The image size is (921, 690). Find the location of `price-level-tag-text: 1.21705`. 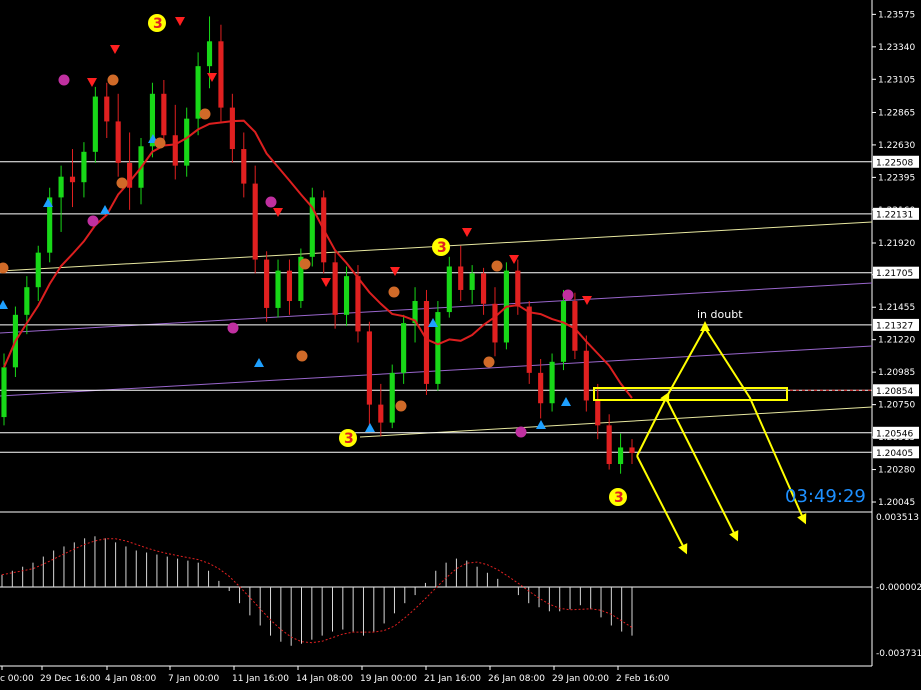

price-level-tag-text: 1.21705 is located at coordinates (894, 274).